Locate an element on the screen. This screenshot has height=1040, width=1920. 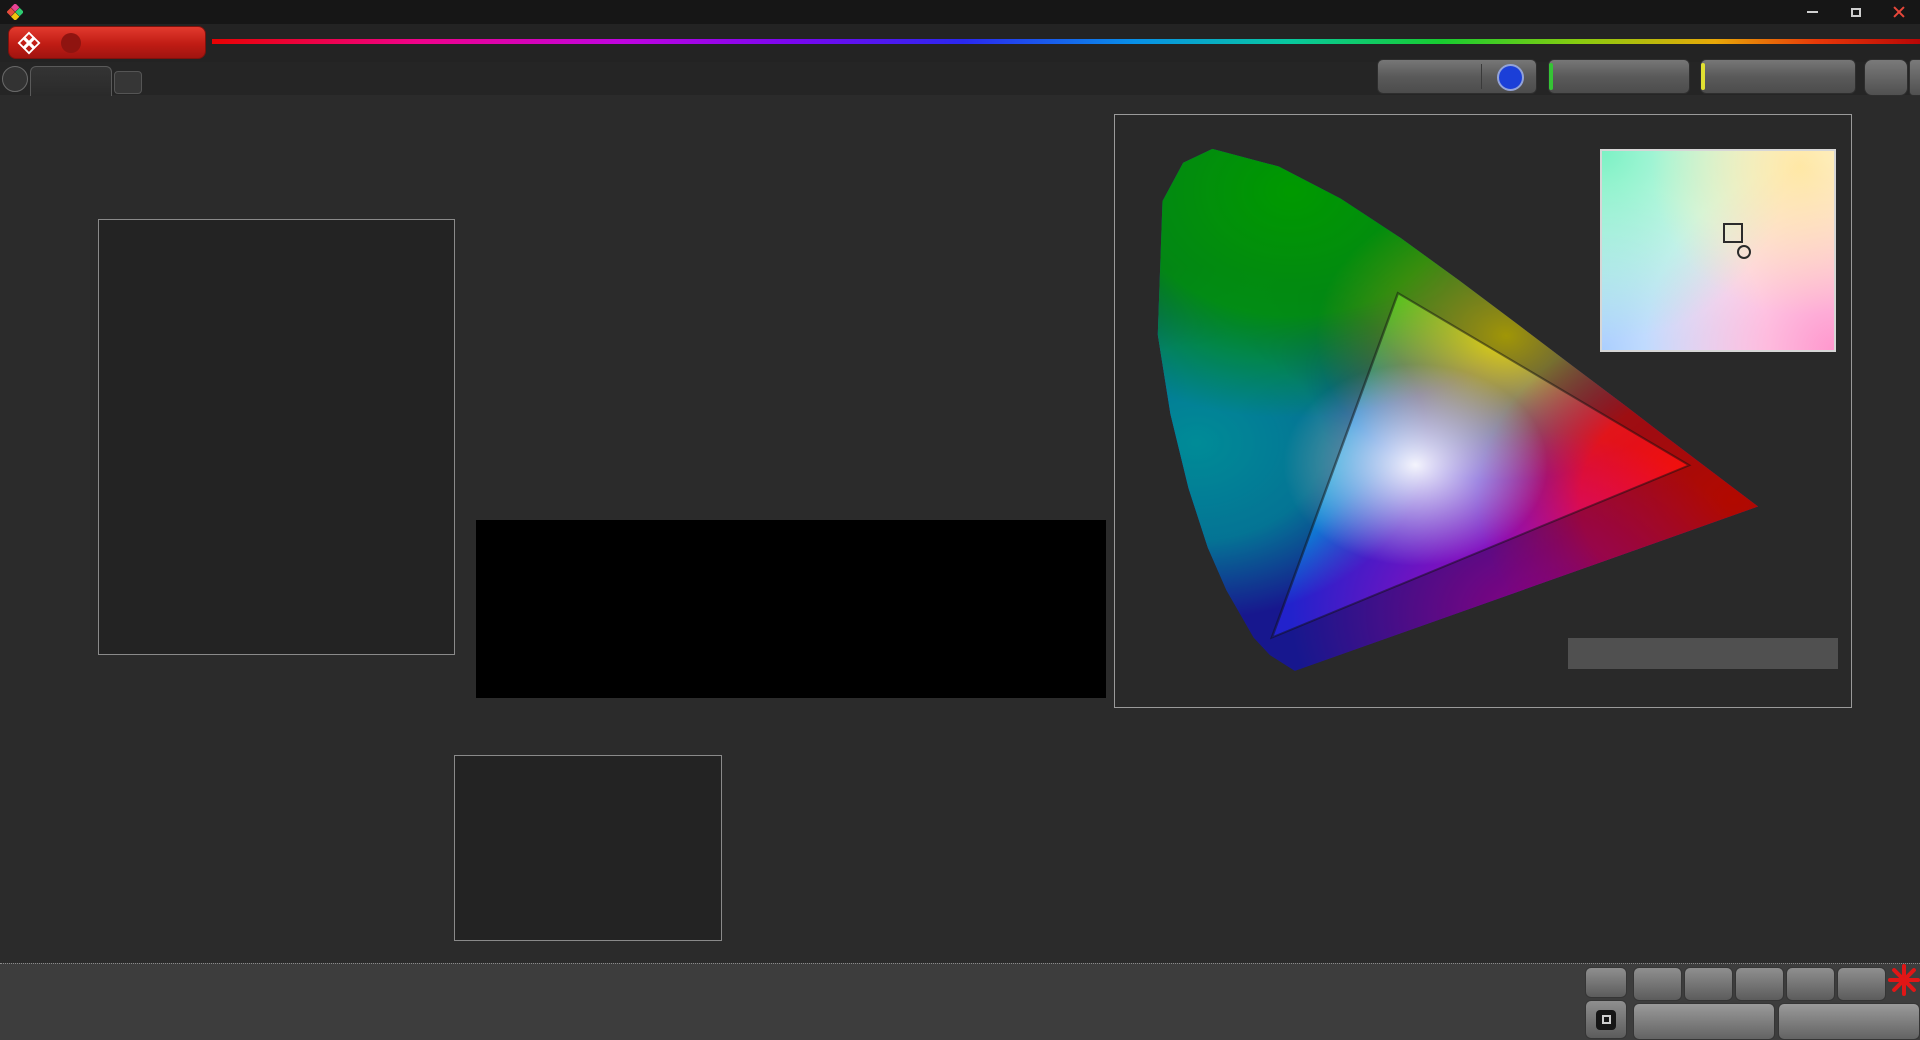
minimize-button is located at coordinates (1812, 12).